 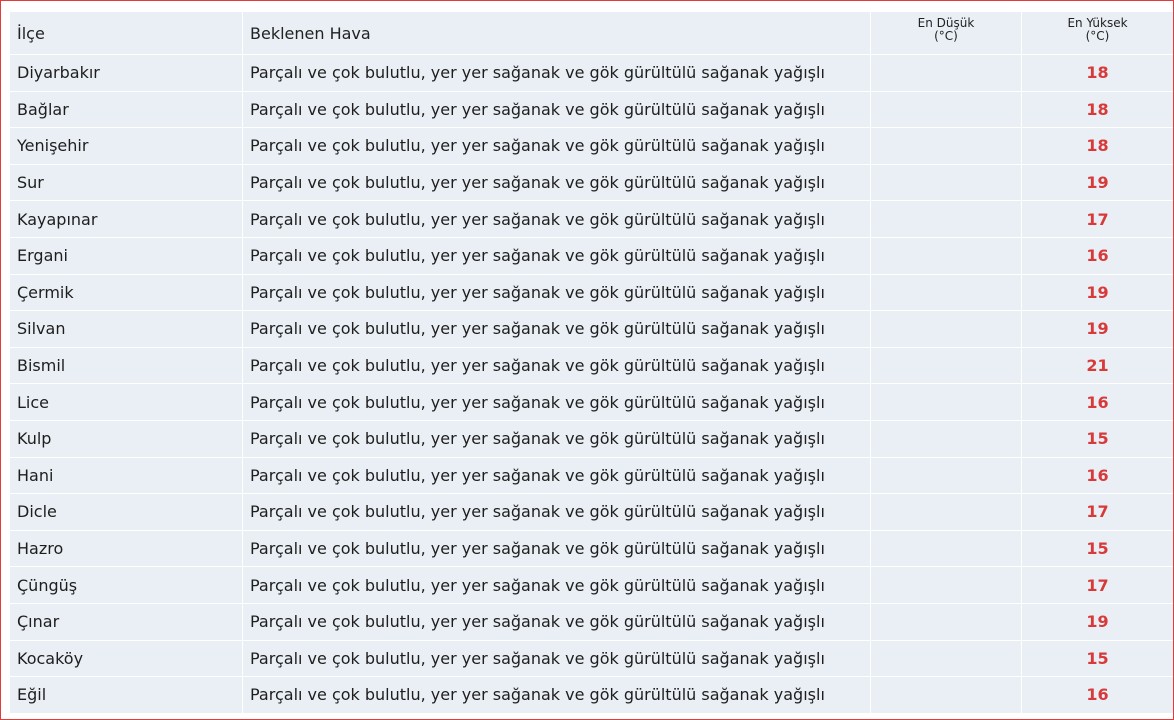 What do you see at coordinates (126, 110) in the screenshot?
I see `district-cell: Bağlar` at bounding box center [126, 110].